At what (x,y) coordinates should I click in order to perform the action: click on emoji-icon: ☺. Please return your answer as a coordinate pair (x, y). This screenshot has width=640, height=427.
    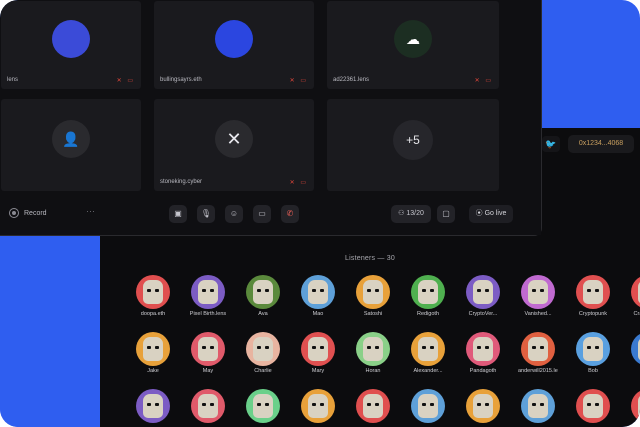
    Looking at the image, I should click on (234, 214).